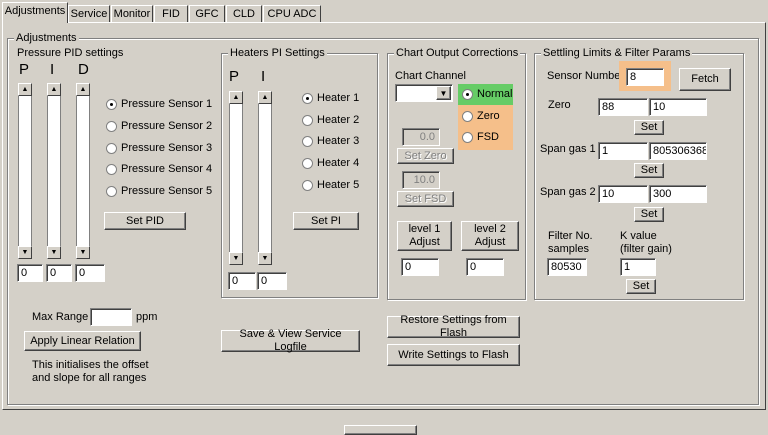 This screenshot has width=768, height=435. Describe the element at coordinates (307, 98) in the screenshot. I see `heater-1-radio` at that location.